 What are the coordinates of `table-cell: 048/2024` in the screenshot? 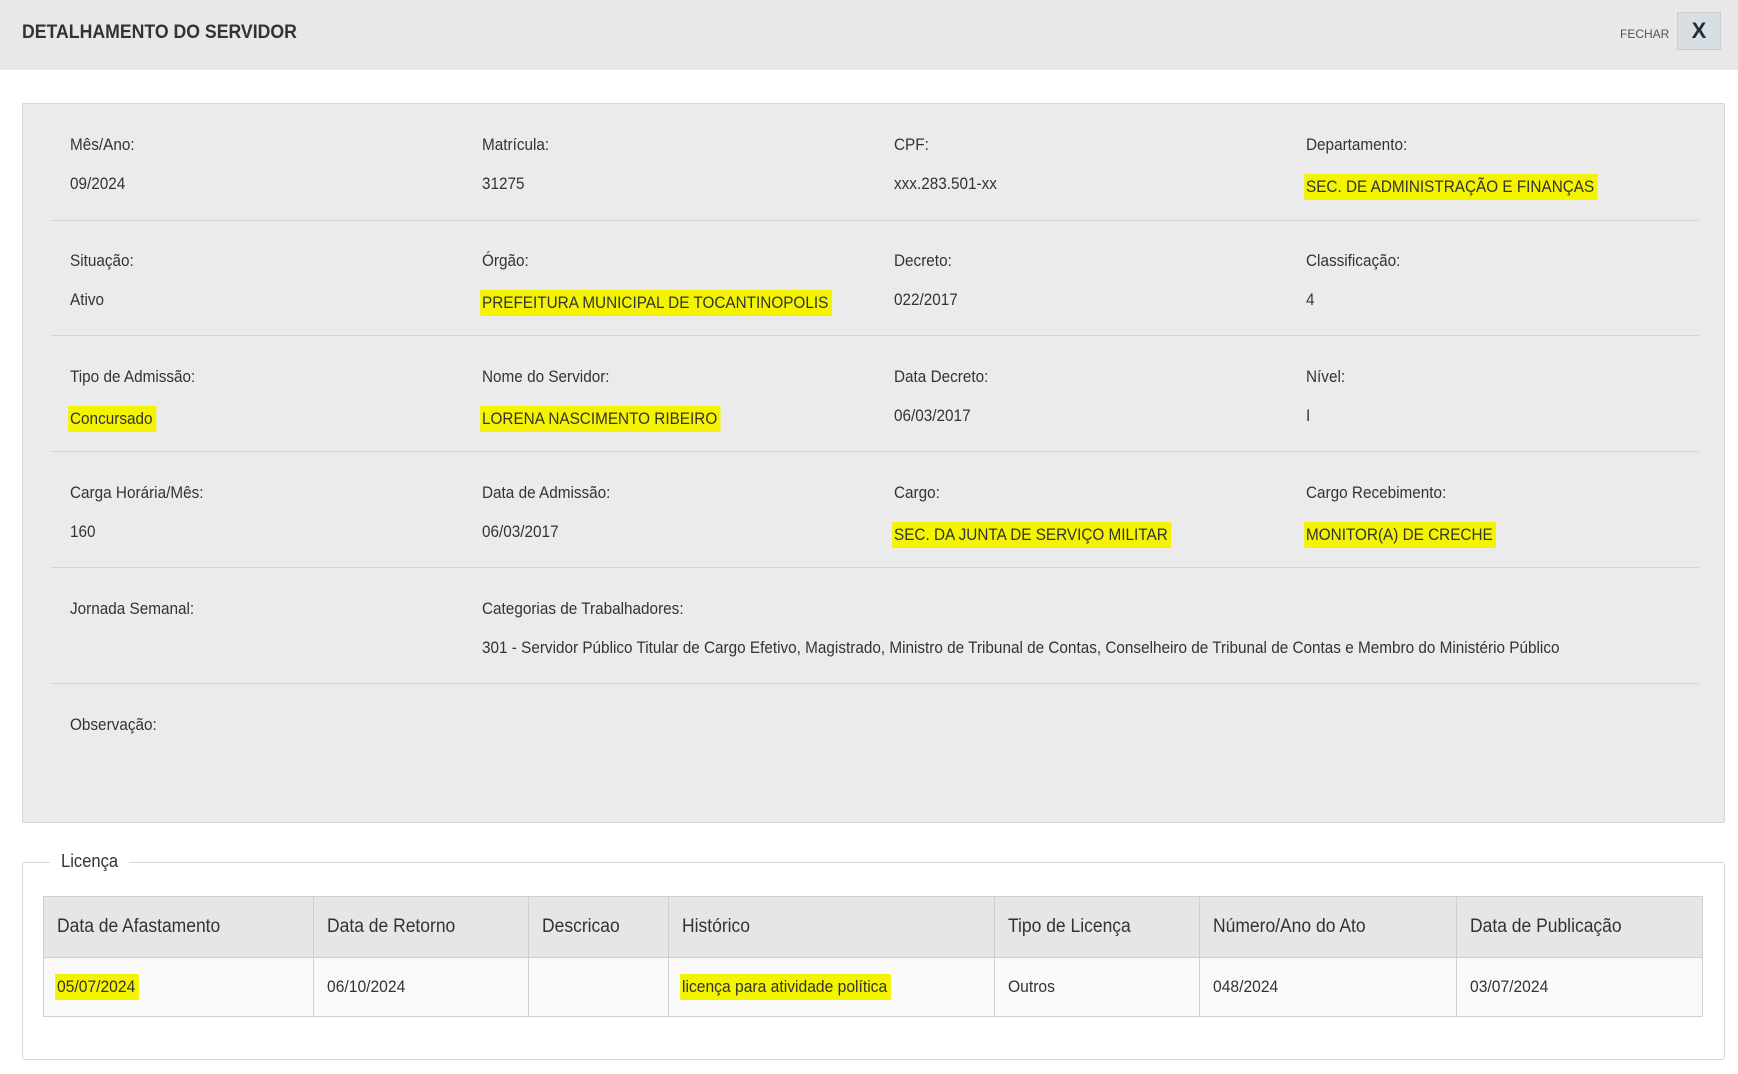 It's located at (1328, 987).